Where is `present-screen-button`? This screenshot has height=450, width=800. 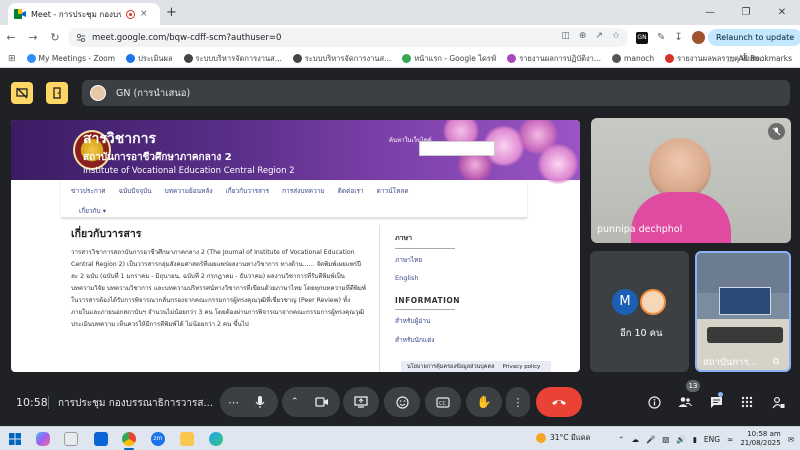
present-screen-button is located at coordinates (361, 402).